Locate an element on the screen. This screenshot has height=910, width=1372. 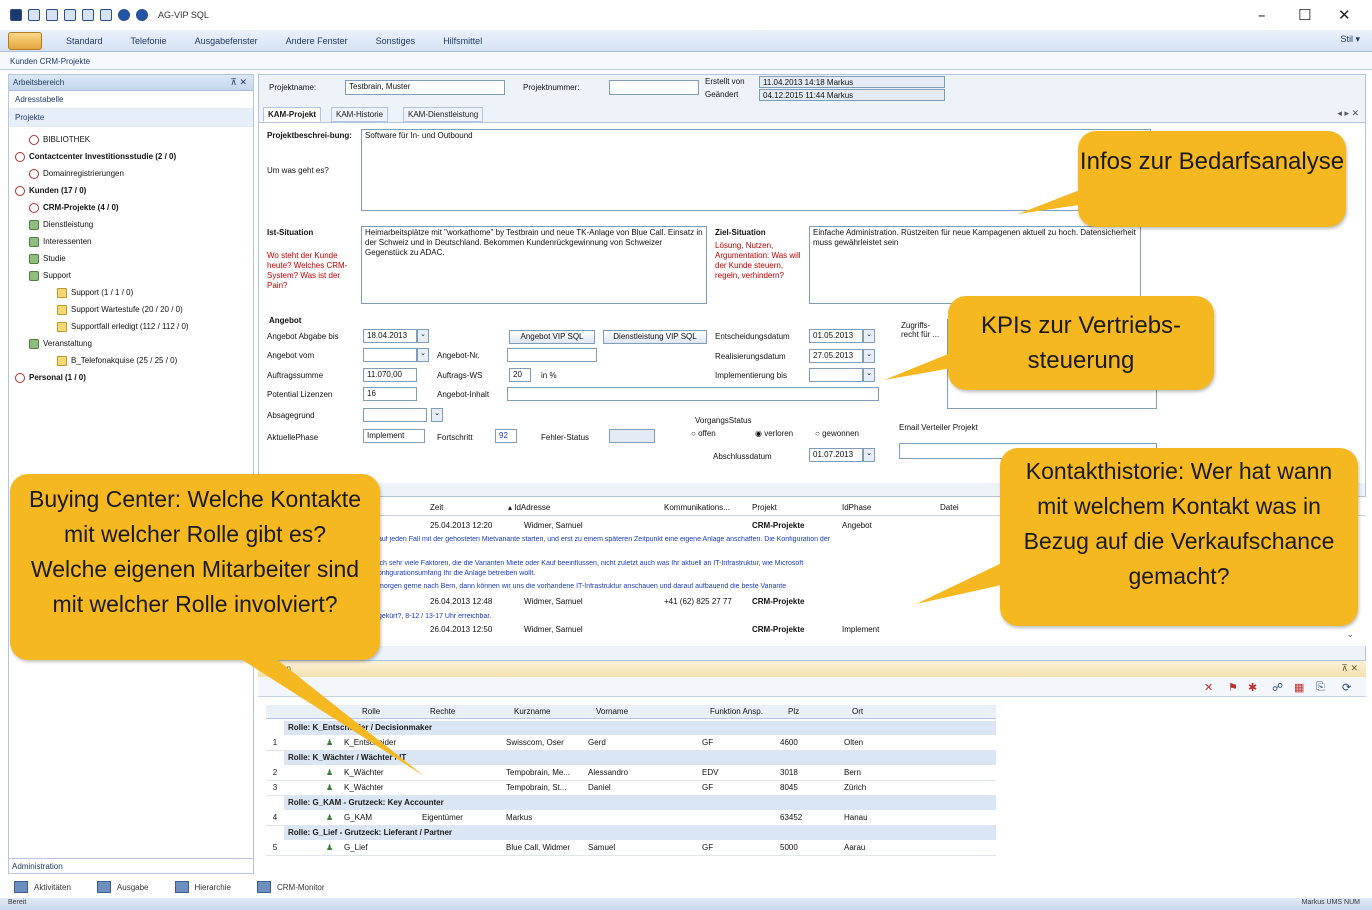
history-zeit: 26.04.2013 12:48 is located at coordinates (461, 601).